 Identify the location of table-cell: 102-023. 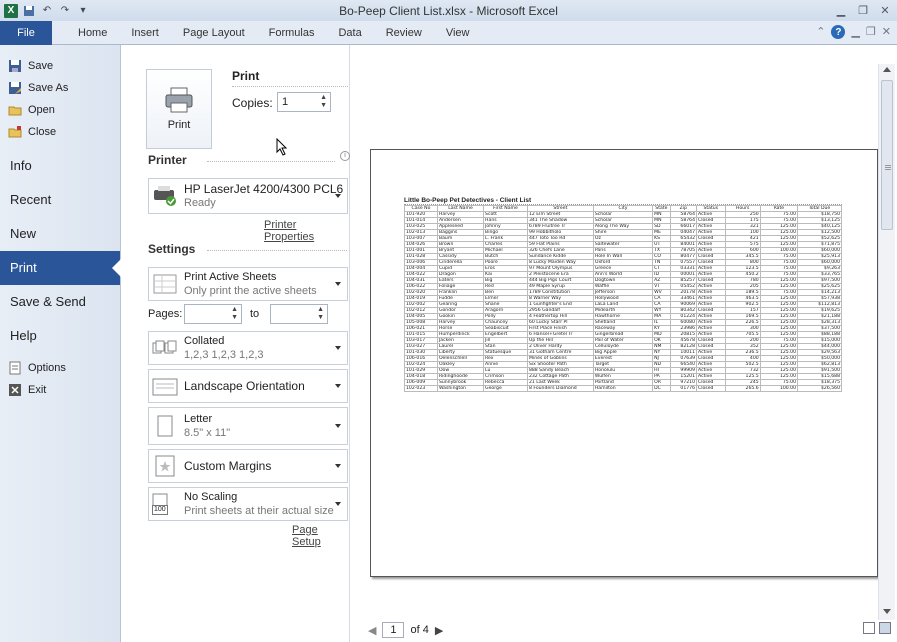
(421, 388).